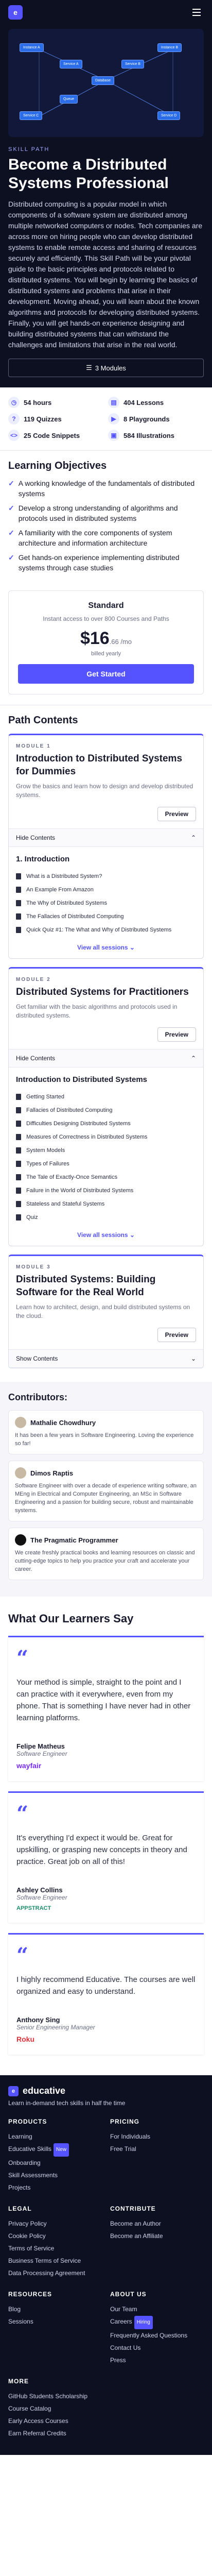  Describe the element at coordinates (89, 367) in the screenshot. I see `layers-icon: ☰` at that location.